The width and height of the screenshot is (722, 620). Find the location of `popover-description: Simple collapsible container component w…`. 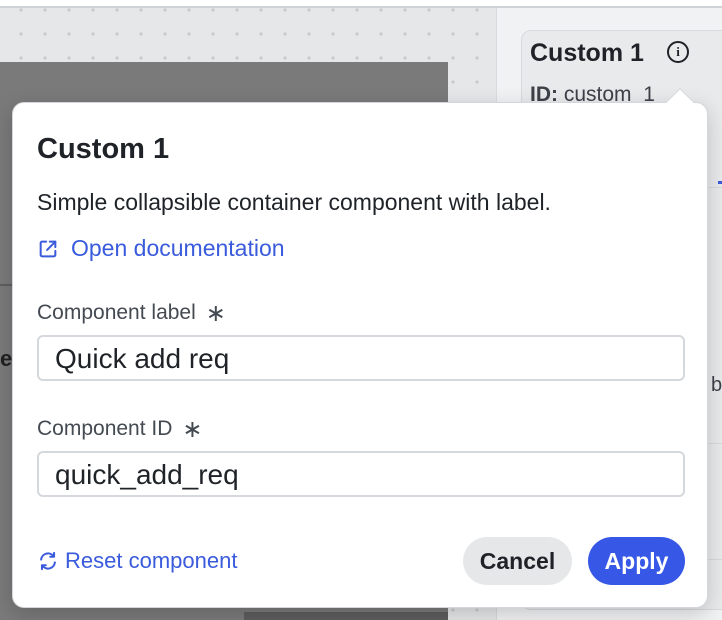

popover-description: Simple collapsible container component w… is located at coordinates (294, 202).